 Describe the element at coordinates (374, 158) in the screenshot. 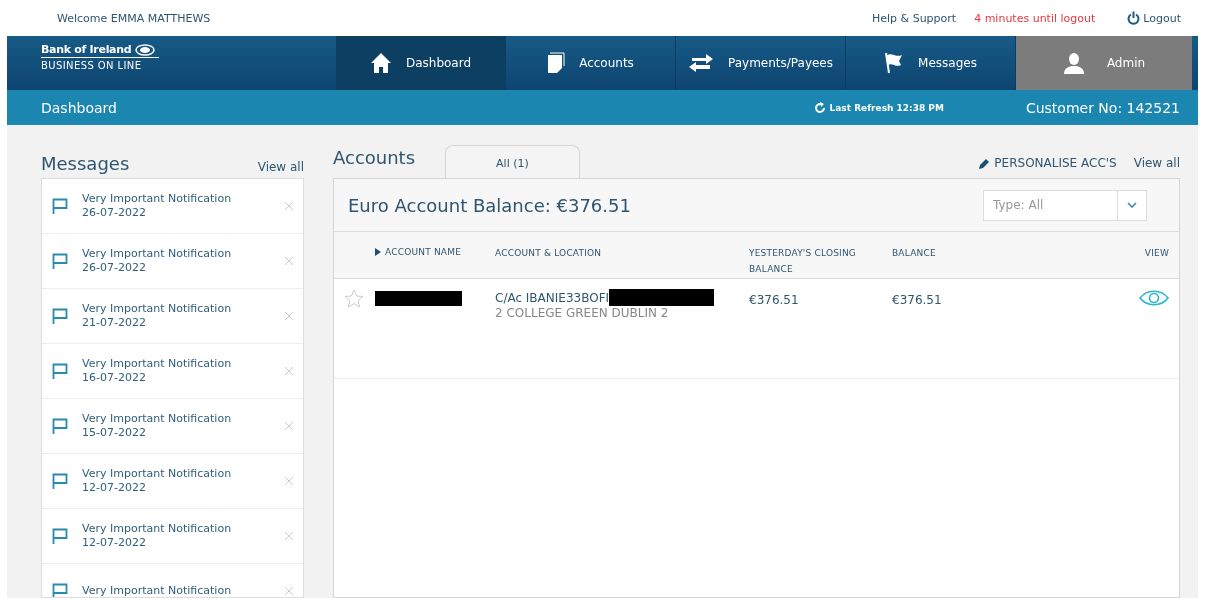

I see `accounts-heading: Accounts` at that location.